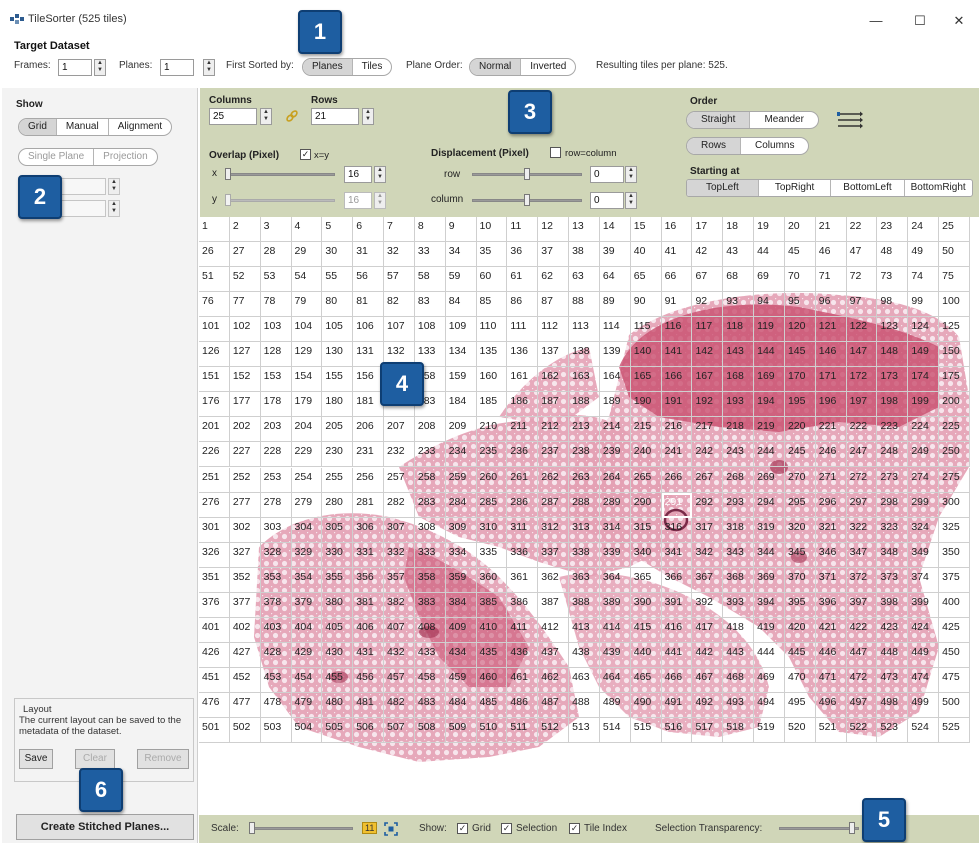  Describe the element at coordinates (646, 330) in the screenshot. I see `tile-115: 115` at that location.